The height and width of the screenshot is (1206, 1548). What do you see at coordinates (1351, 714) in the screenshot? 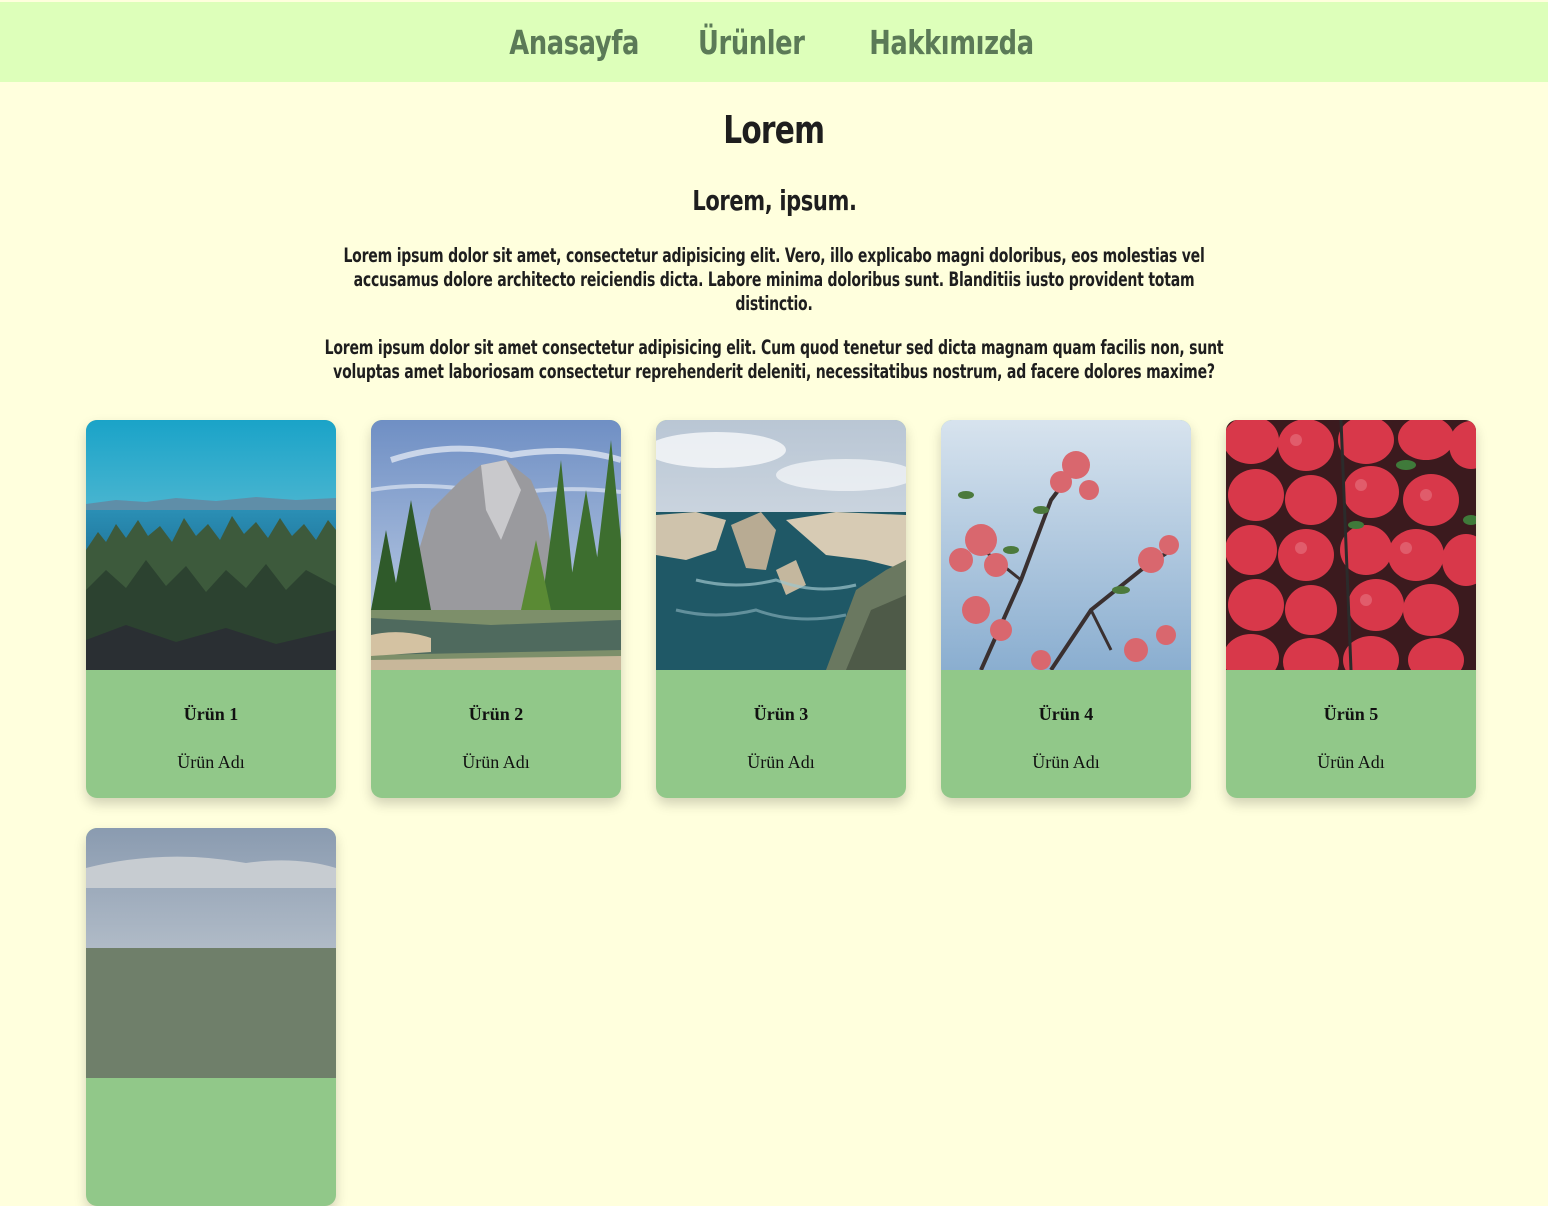
I see `product-title: Ürün 5` at bounding box center [1351, 714].